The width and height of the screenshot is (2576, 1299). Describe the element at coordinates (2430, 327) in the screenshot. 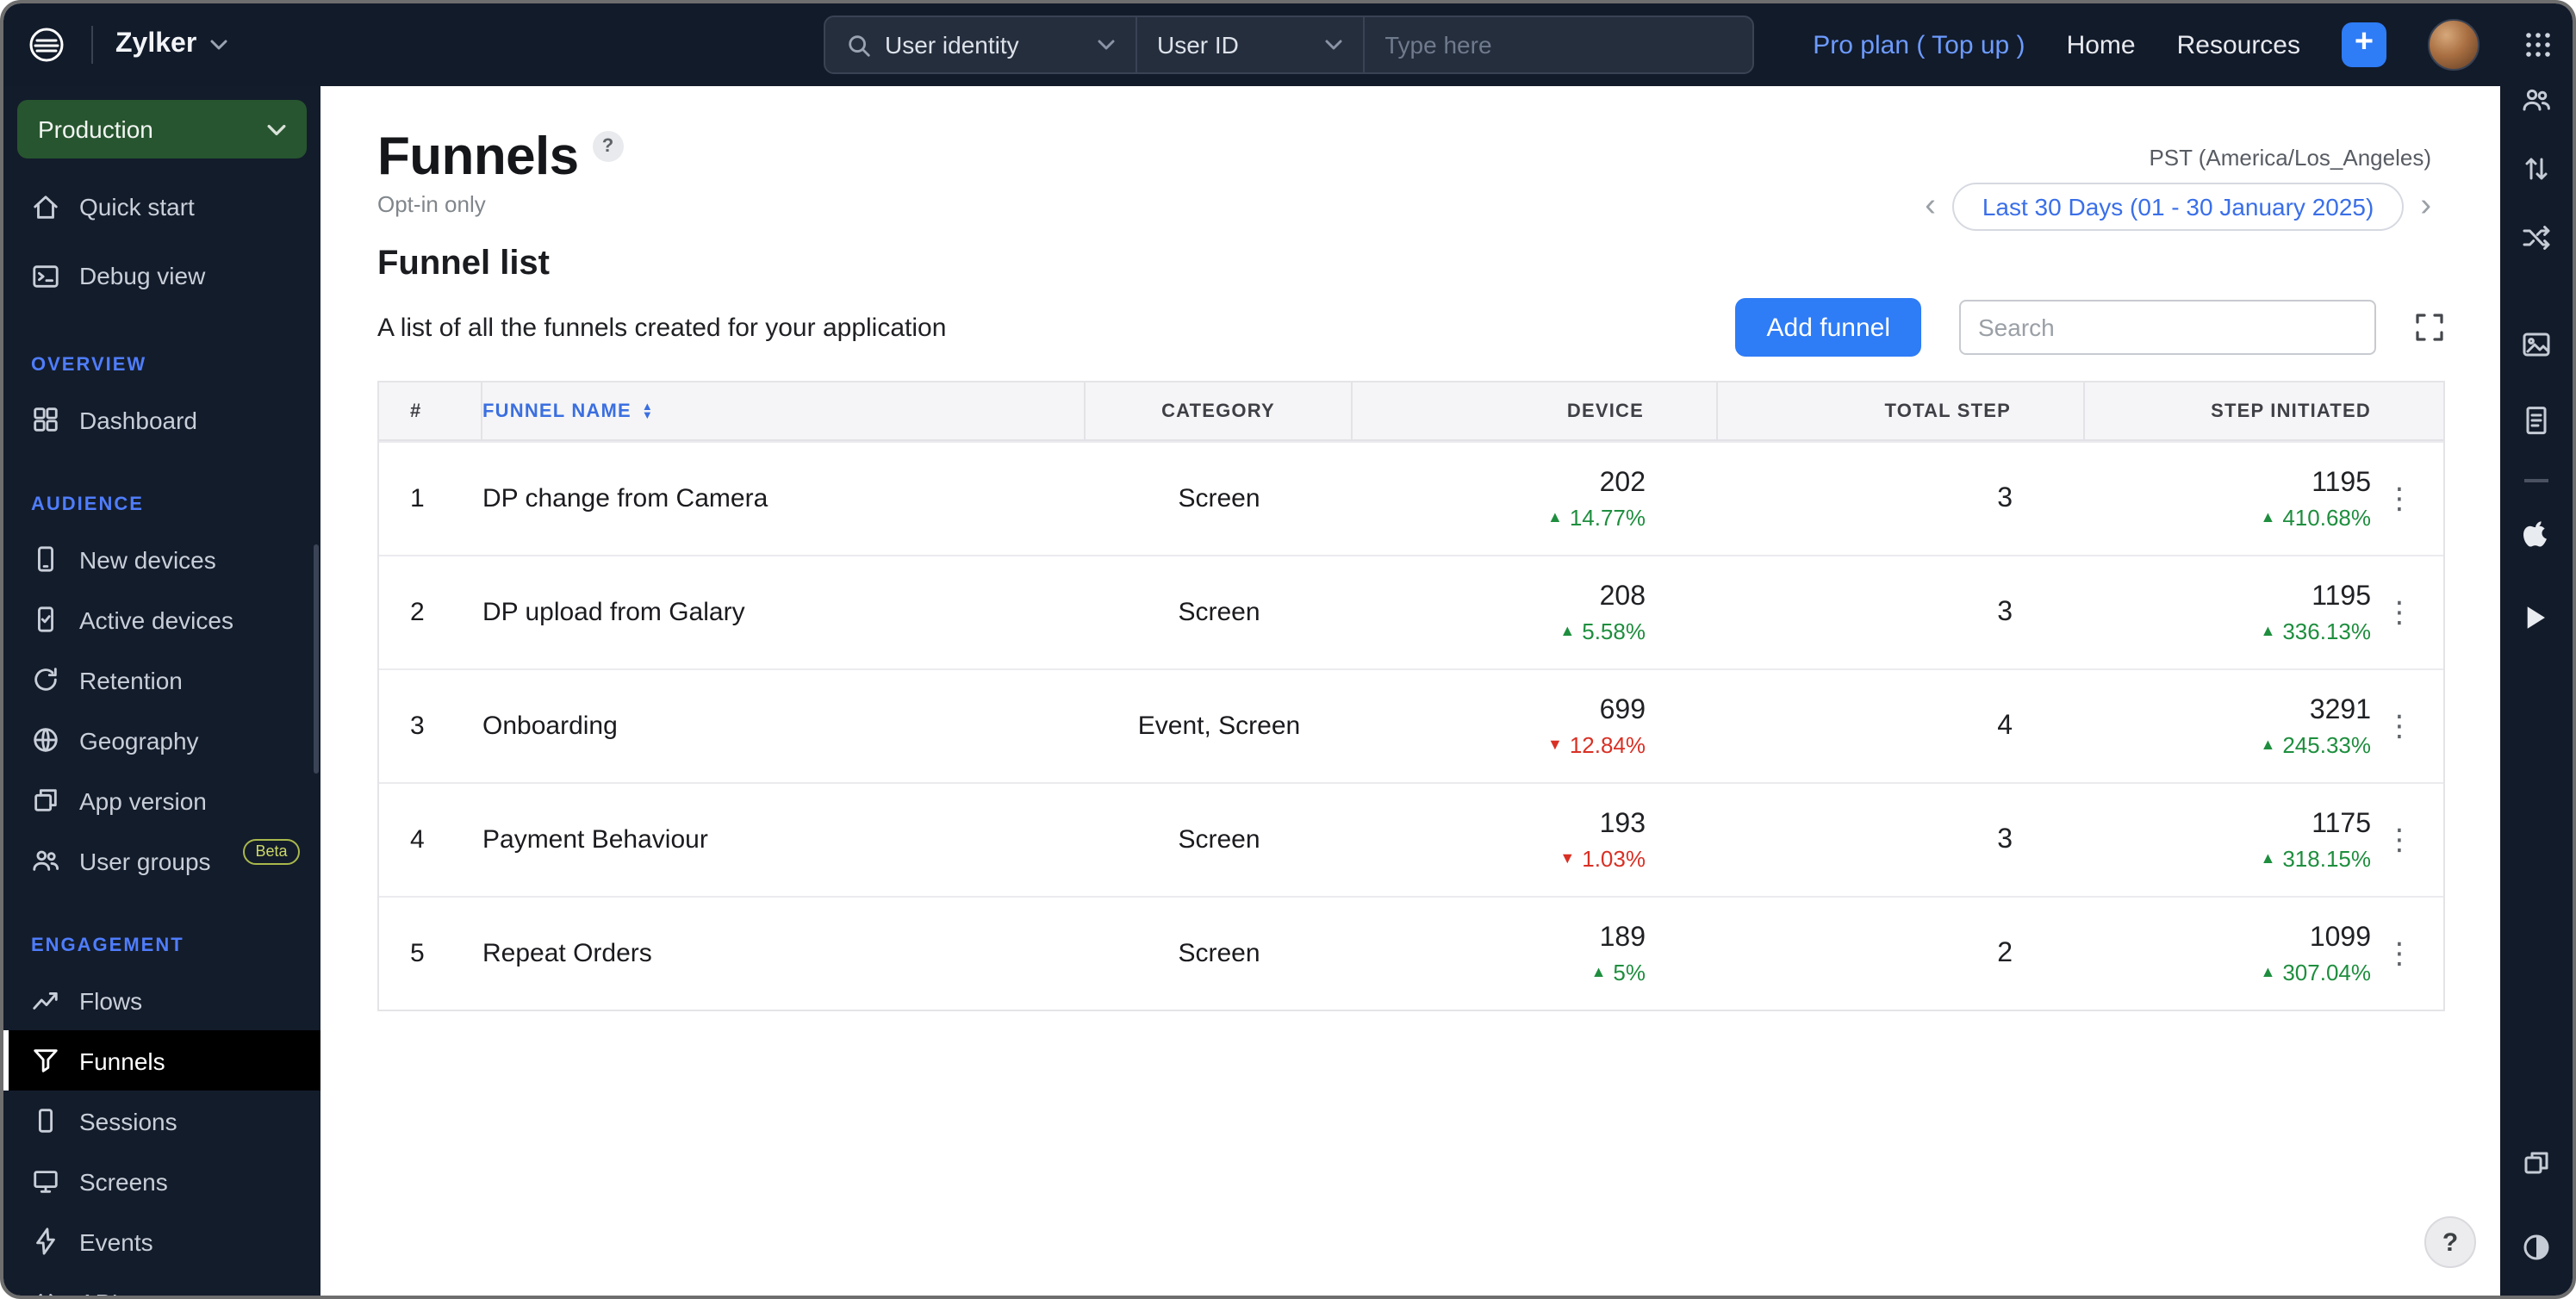

I see `fullscreen-icon` at that location.